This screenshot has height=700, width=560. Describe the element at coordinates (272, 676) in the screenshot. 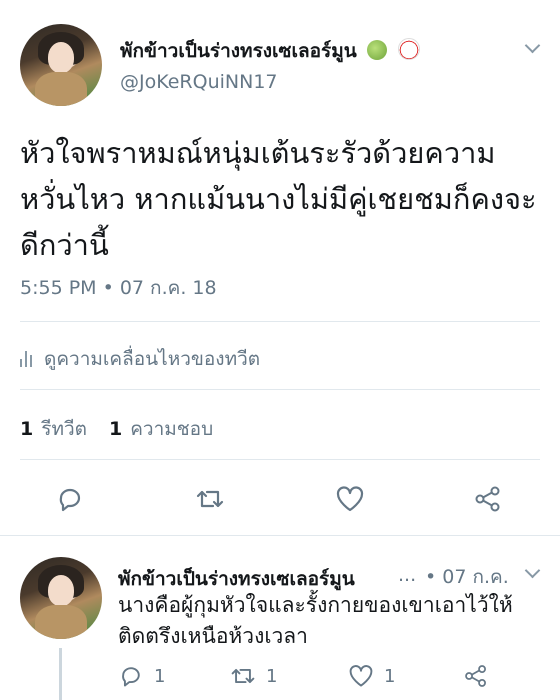

I see `retweet-count: 1` at that location.